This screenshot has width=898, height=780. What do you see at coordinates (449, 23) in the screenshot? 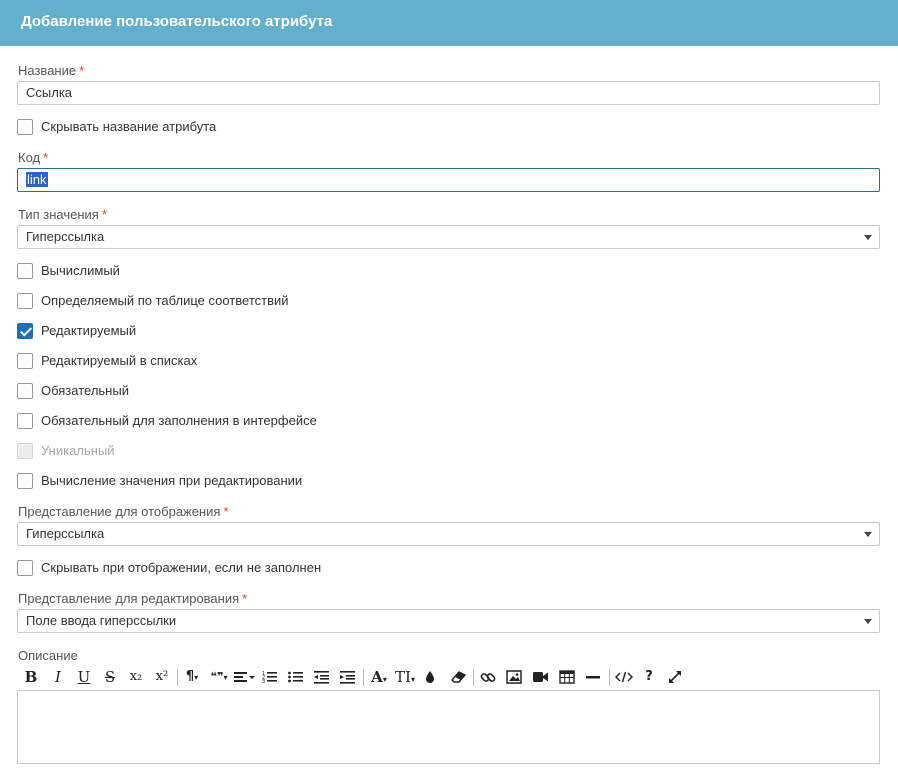
I see `dialog-header: Добавление пользовательского атрибута` at bounding box center [449, 23].